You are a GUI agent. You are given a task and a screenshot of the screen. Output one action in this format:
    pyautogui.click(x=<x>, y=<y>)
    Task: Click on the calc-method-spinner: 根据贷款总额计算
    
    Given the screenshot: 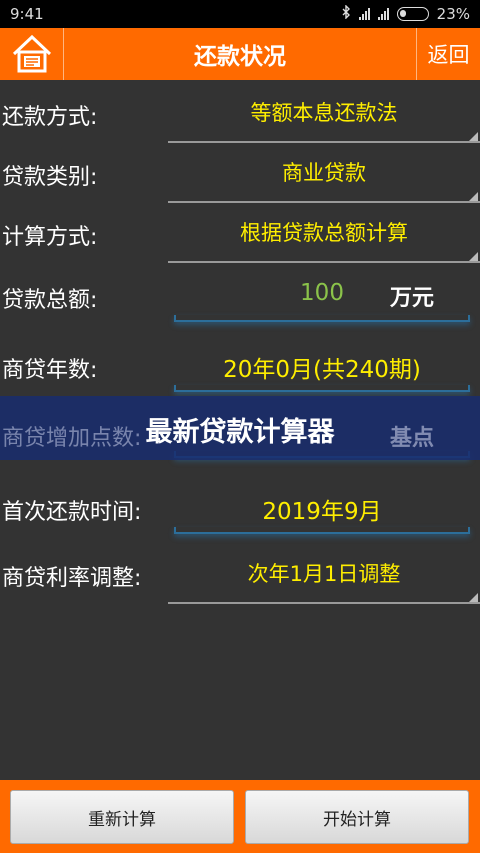 What is the action you would take?
    pyautogui.click(x=324, y=240)
    